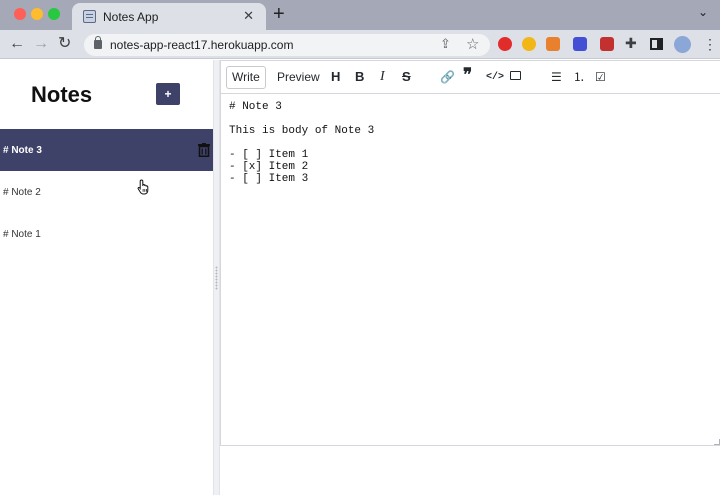  Describe the element at coordinates (529, 44) in the screenshot. I see `extension-yellow-icon` at that location.